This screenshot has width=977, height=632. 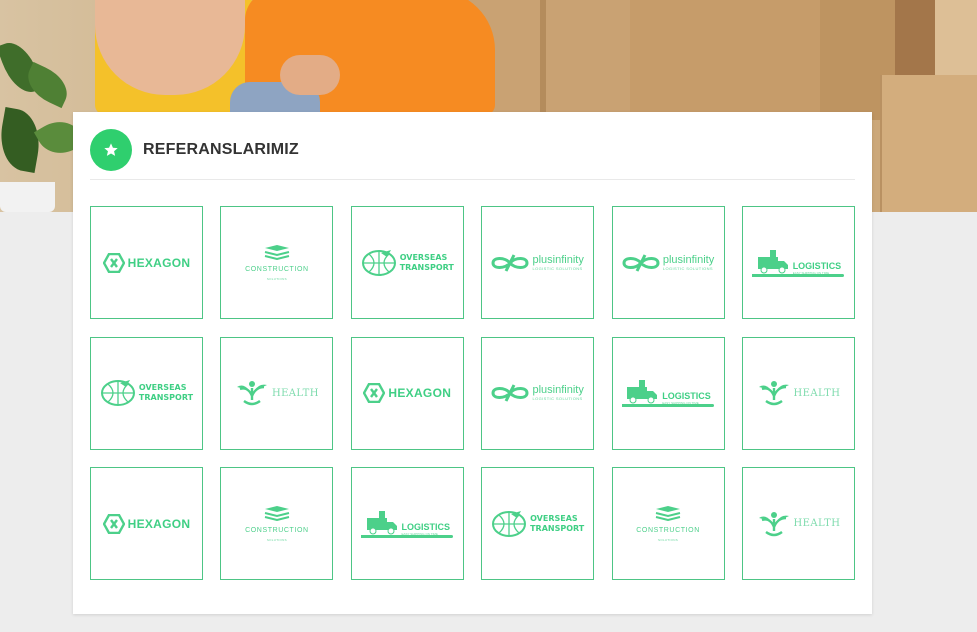 What do you see at coordinates (221, 149) in the screenshot?
I see `section-title: REFERANSLARIMIZ` at bounding box center [221, 149].